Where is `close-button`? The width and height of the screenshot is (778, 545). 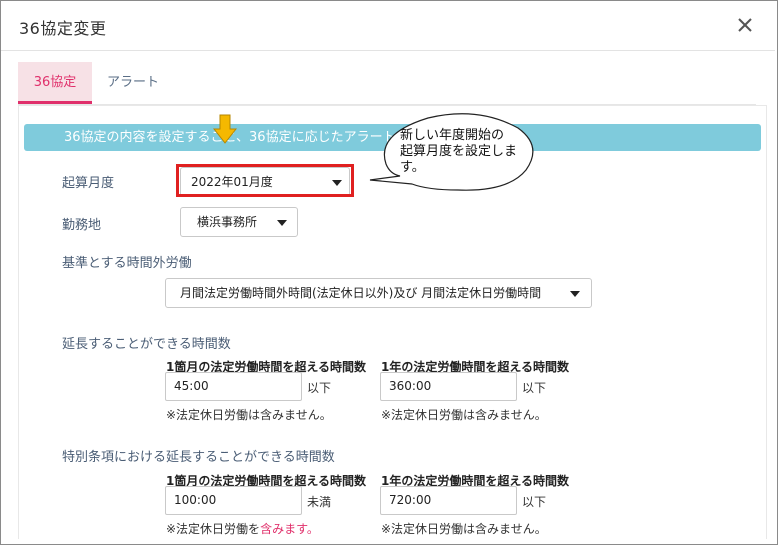 close-button is located at coordinates (745, 25).